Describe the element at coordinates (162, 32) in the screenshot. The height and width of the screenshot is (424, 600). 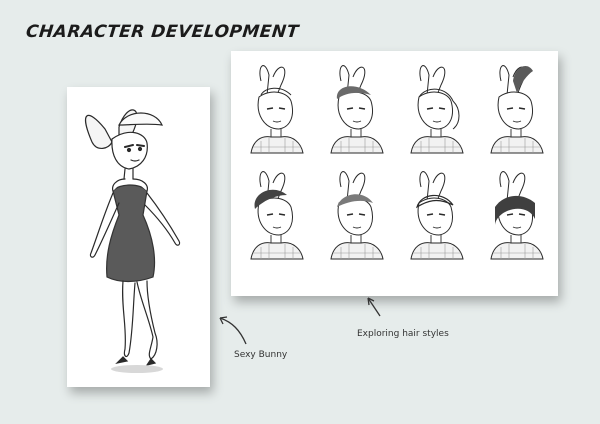
I see `page-title: CHARACTER DEVELOPMENT` at that location.